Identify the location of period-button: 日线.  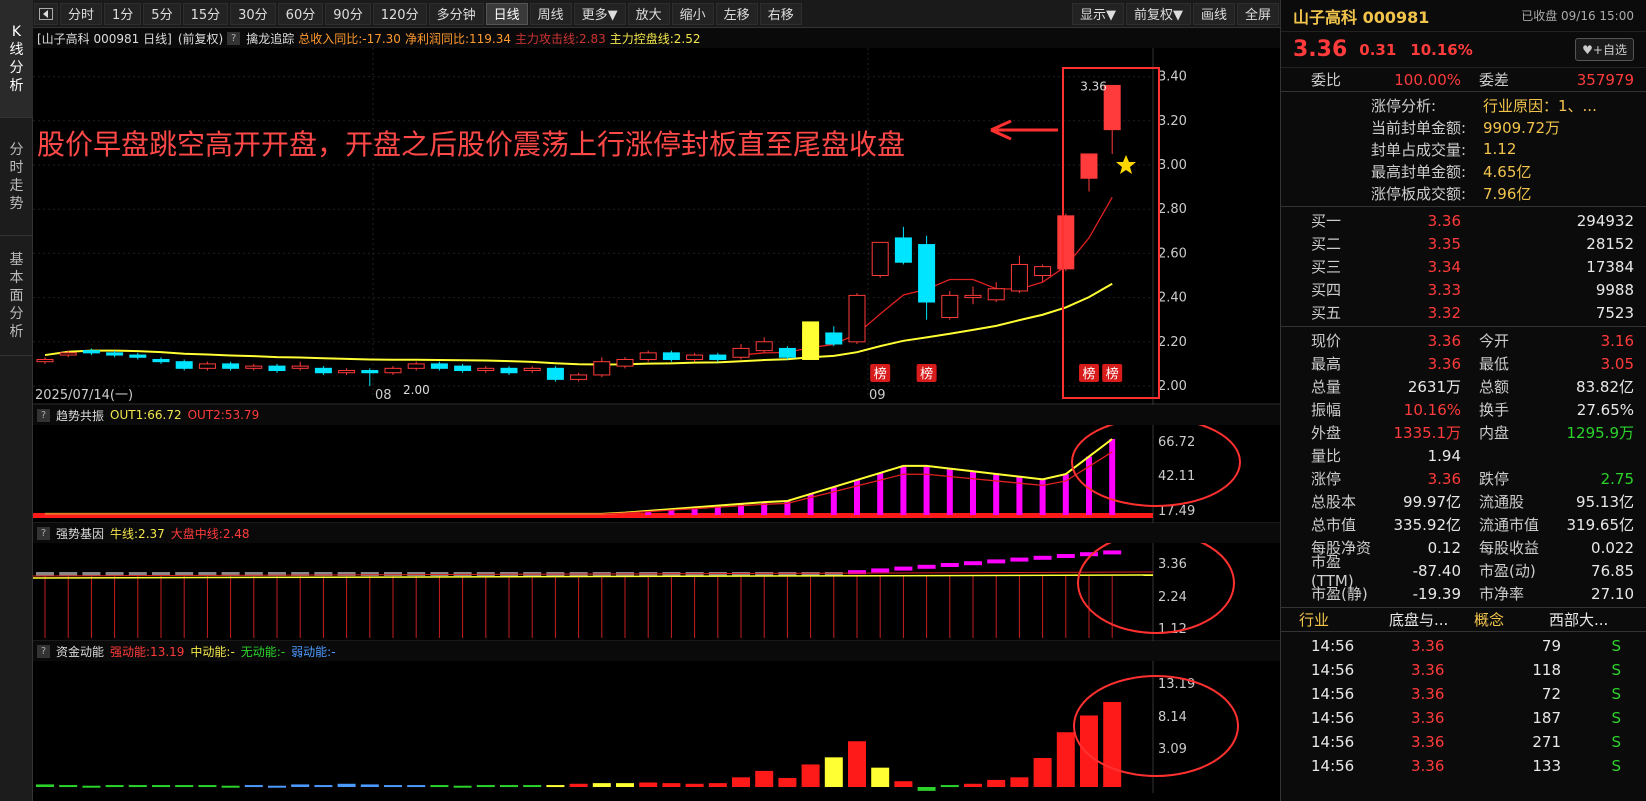
(506, 13).